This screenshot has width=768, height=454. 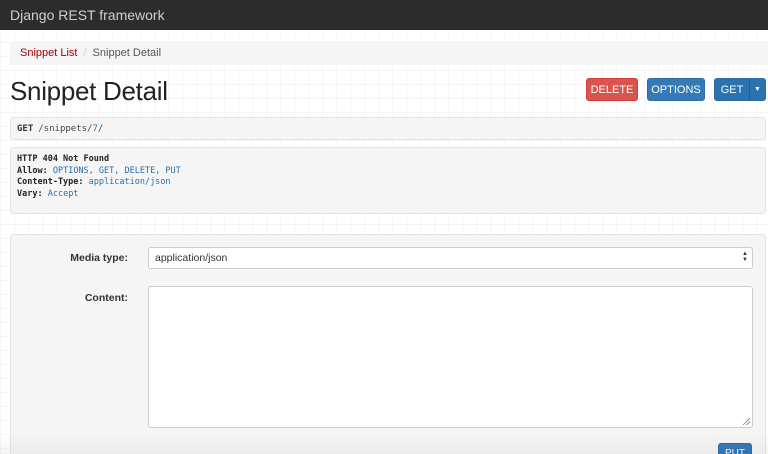 I want to click on media-type-value: application/json, so click(x=191, y=258).